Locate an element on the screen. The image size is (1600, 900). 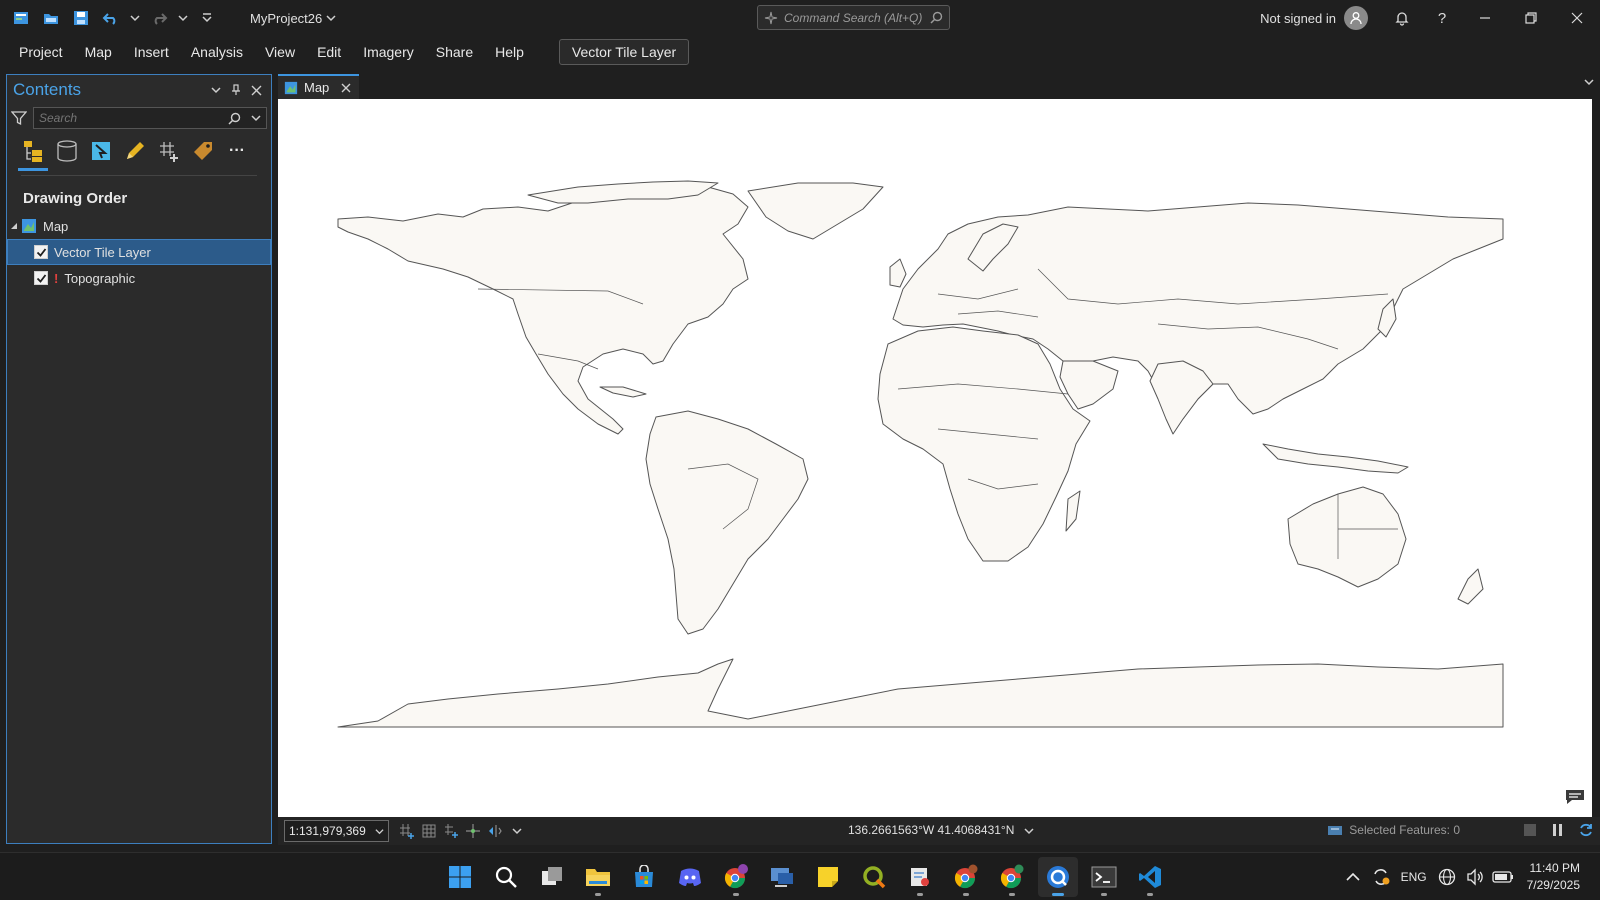
project-title: MyProject26 is located at coordinates (293, 18).